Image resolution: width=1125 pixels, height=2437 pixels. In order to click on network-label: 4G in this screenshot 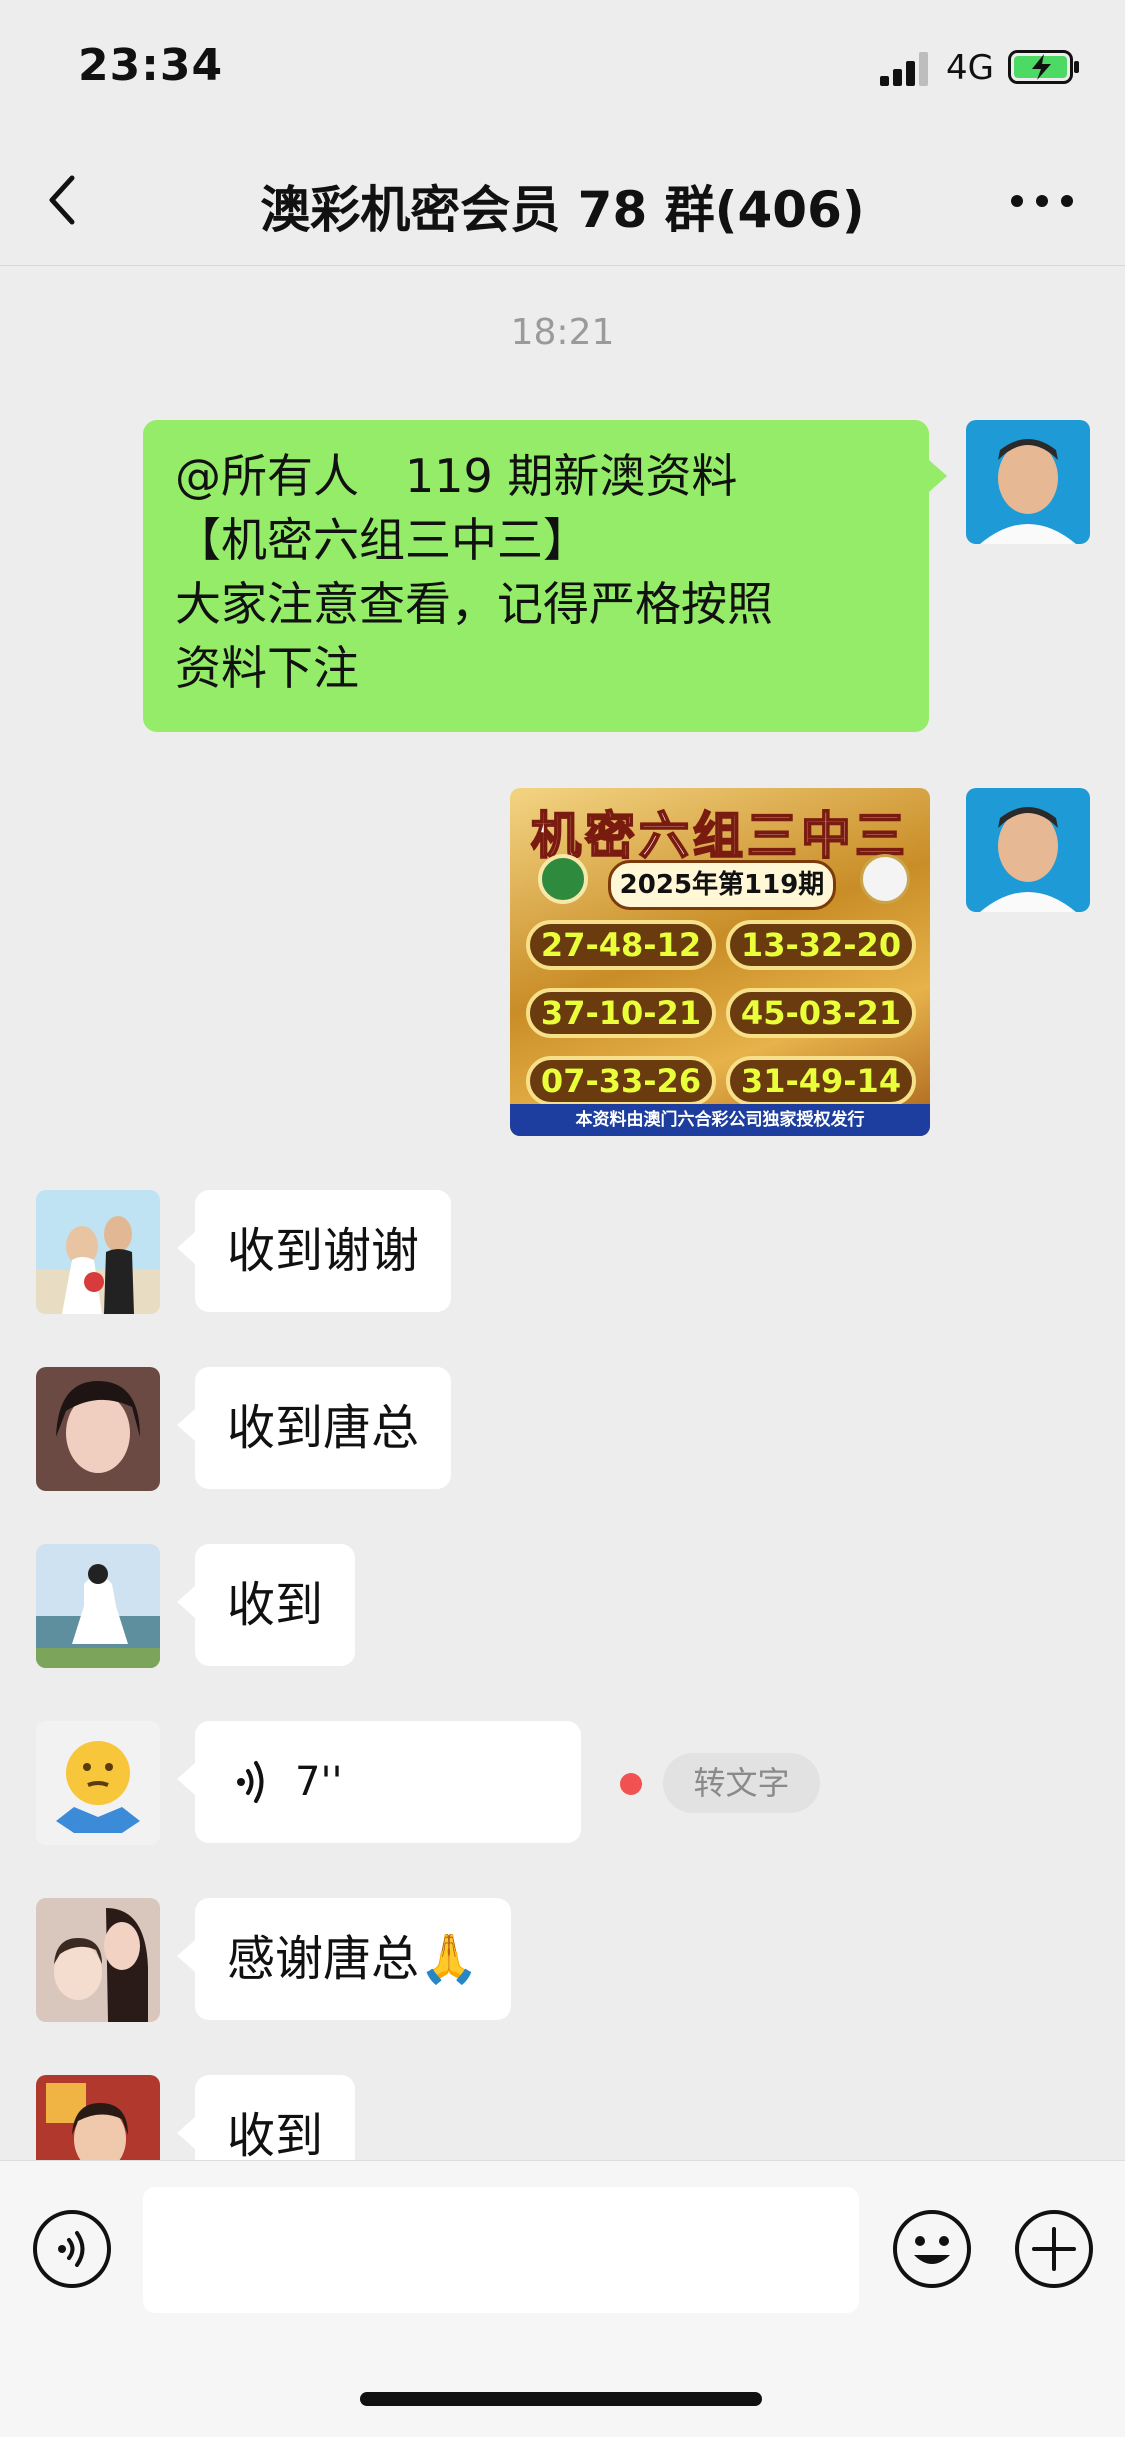, I will do `click(970, 68)`.